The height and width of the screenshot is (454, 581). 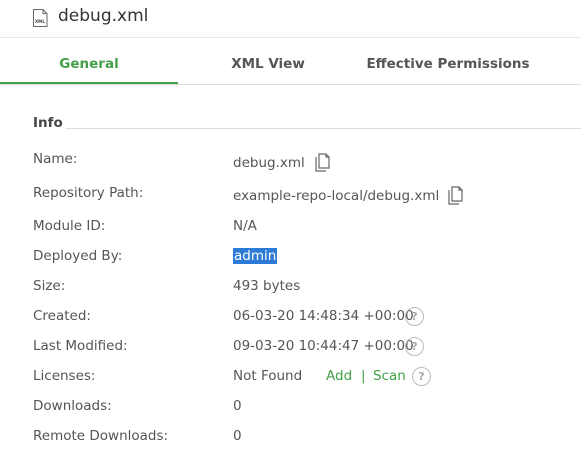 I want to click on tab-bar: General XML View Effective Permissions, so click(x=290, y=61).